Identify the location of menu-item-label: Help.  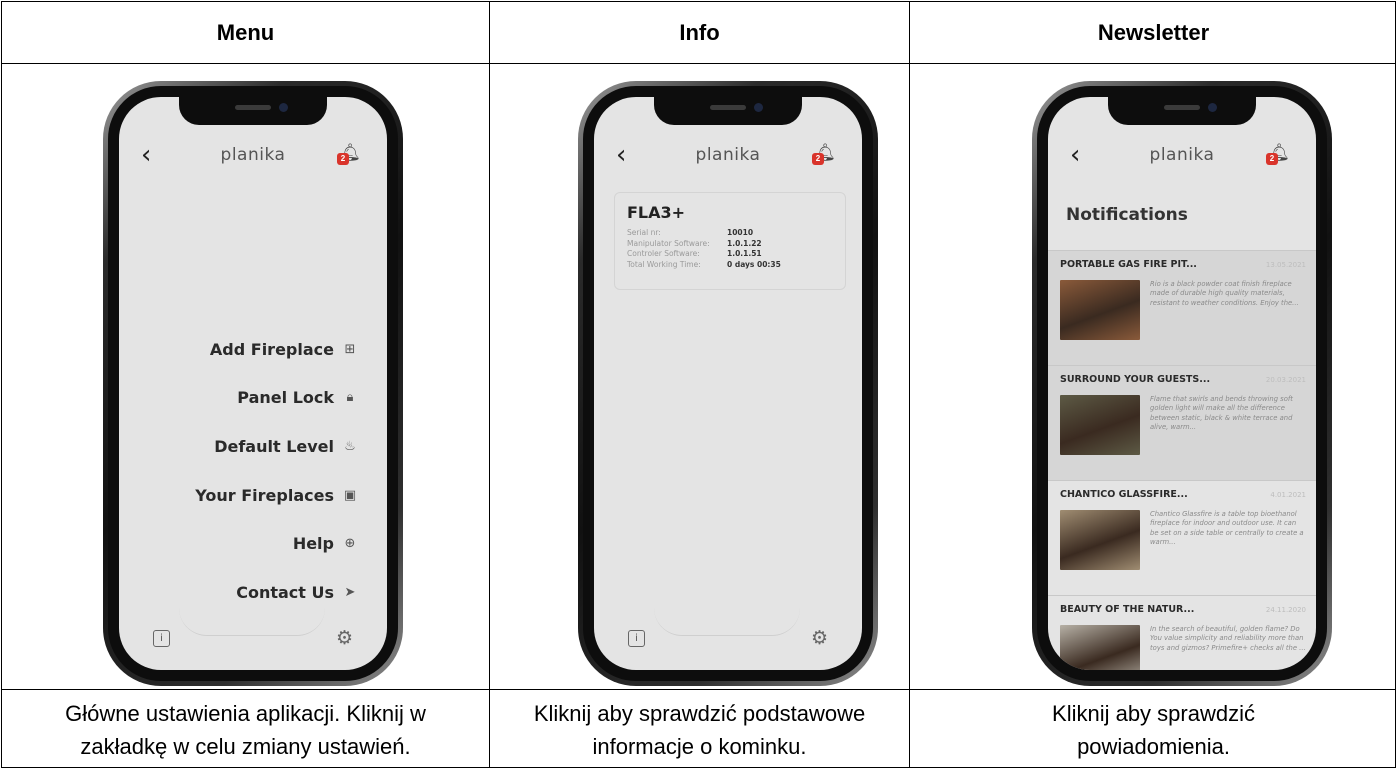
(313, 544).